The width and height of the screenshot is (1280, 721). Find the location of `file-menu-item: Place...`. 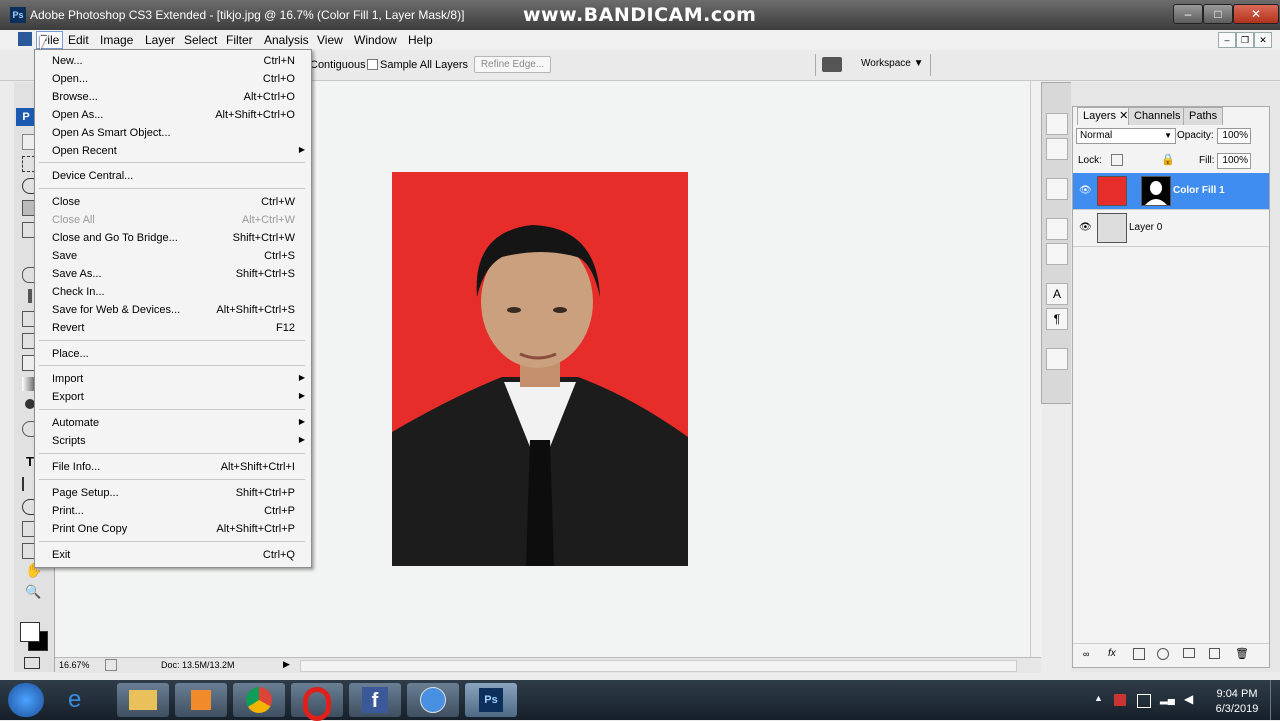

file-menu-item: Place... is located at coordinates (173, 354).